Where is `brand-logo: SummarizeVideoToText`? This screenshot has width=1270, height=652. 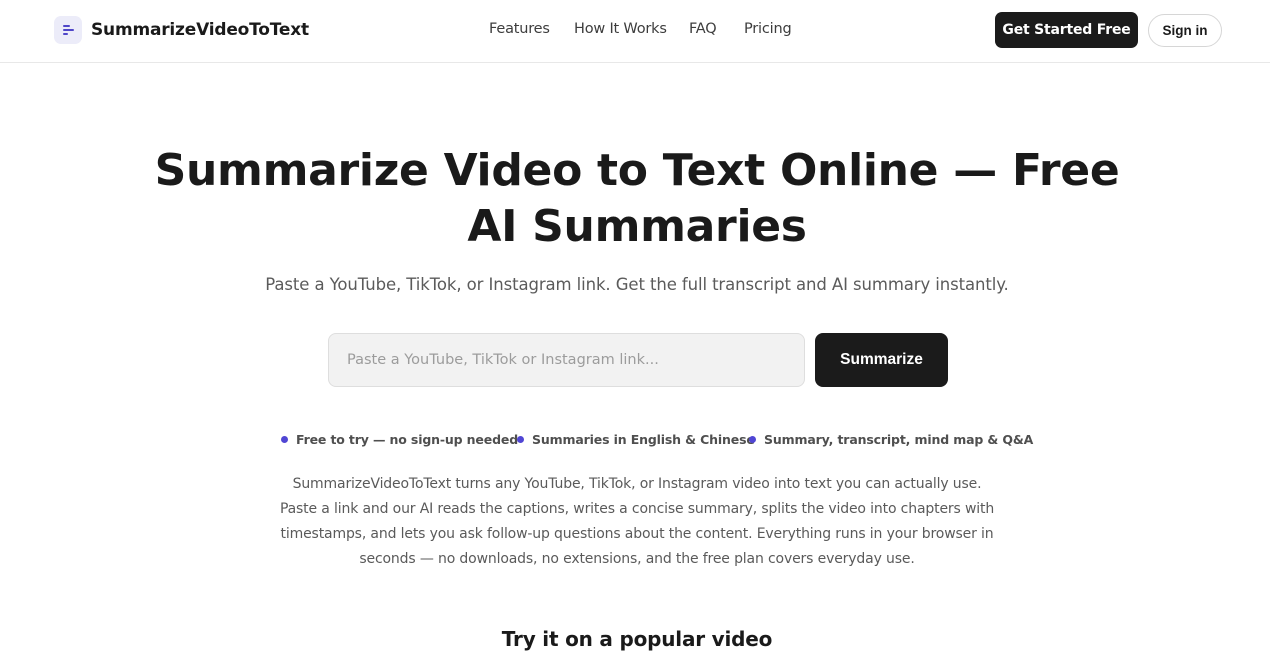 brand-logo: SummarizeVideoToText is located at coordinates (181, 30).